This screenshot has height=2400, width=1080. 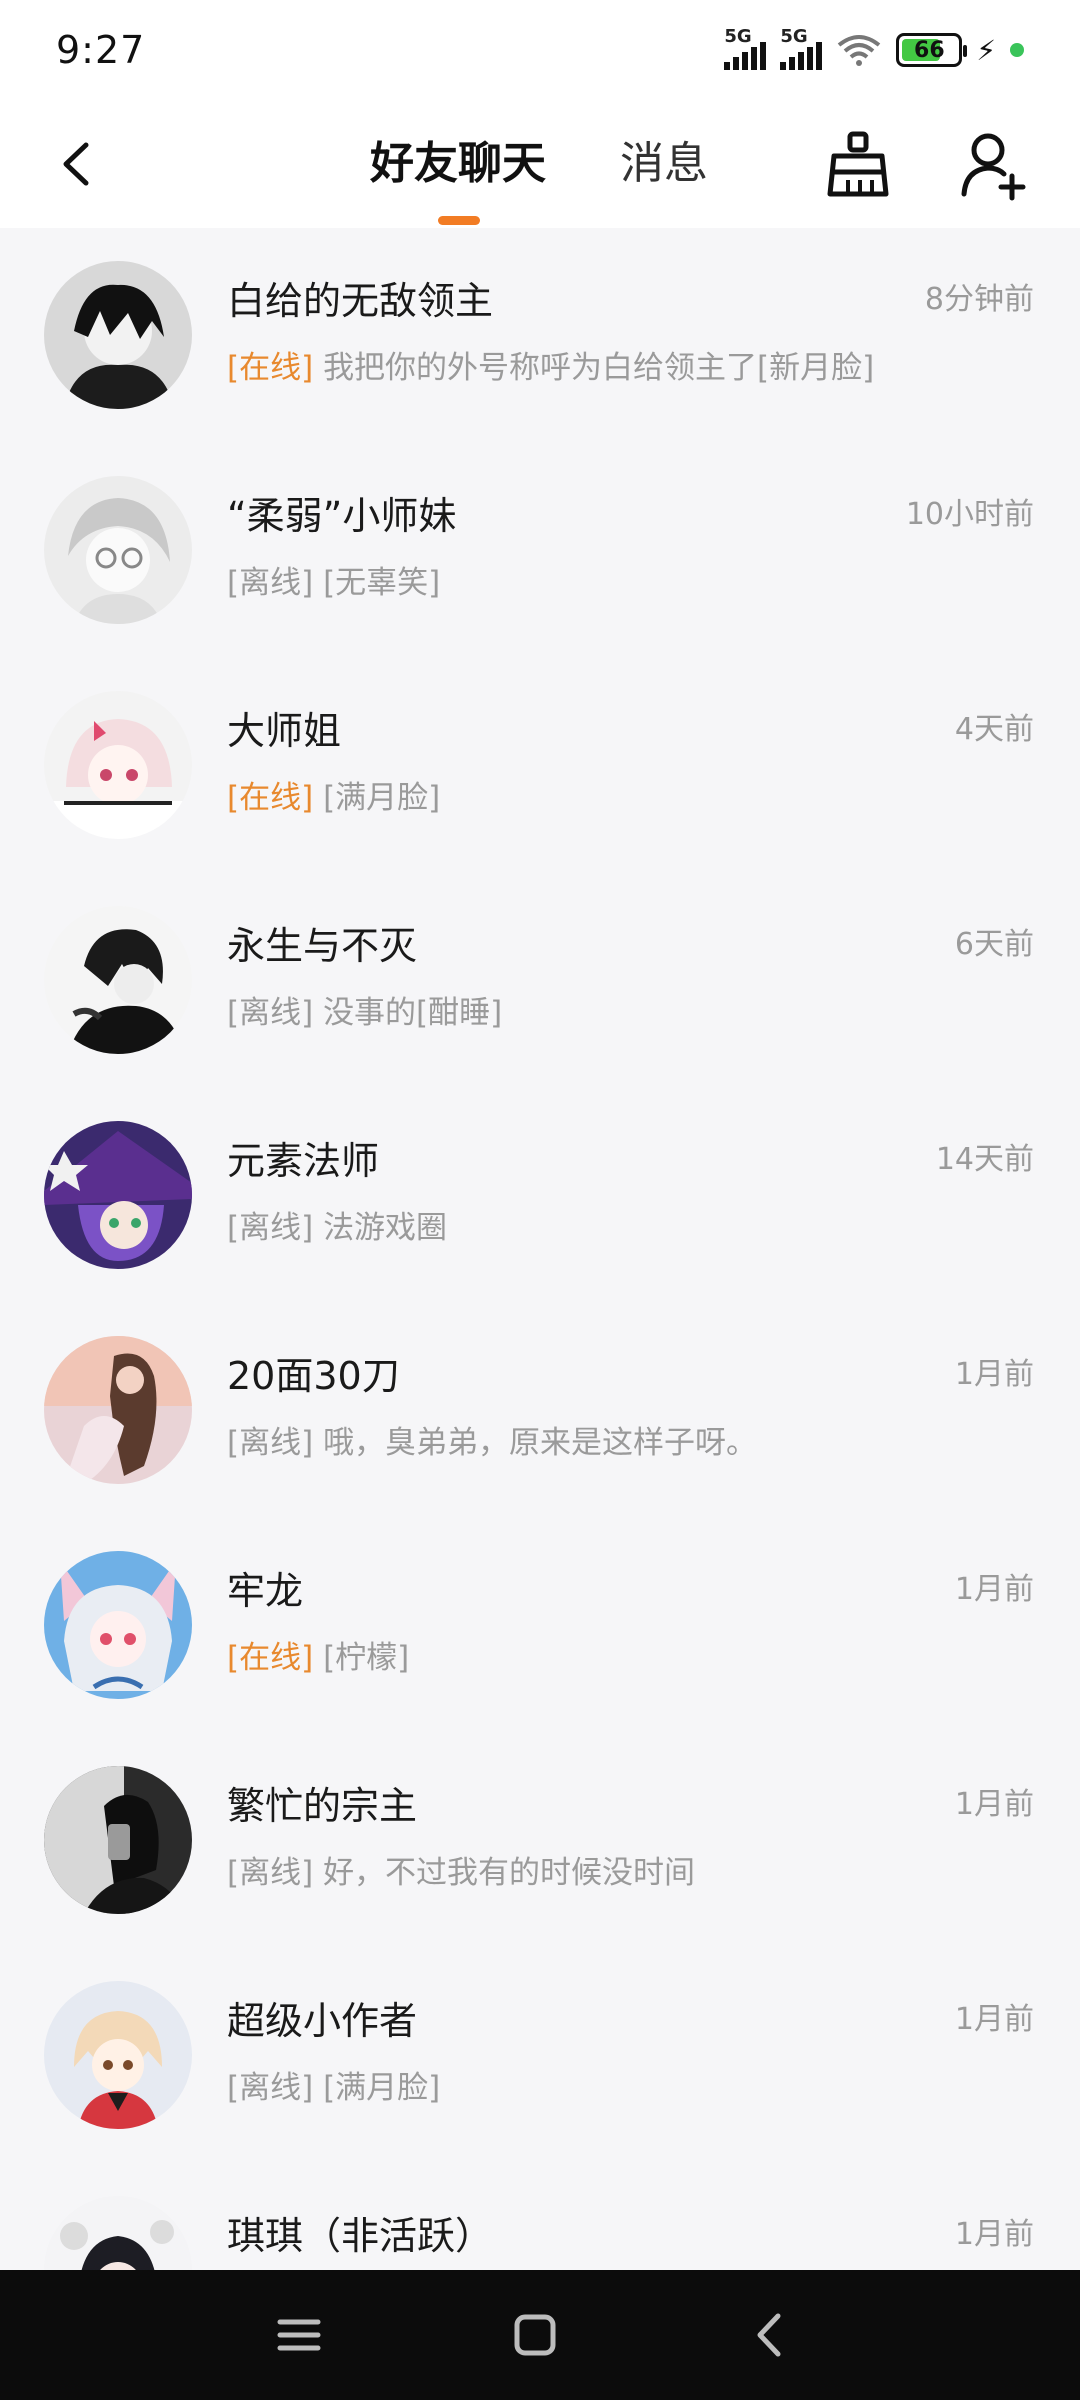 I want to click on tab-messages: 消息, so click(x=664, y=164).